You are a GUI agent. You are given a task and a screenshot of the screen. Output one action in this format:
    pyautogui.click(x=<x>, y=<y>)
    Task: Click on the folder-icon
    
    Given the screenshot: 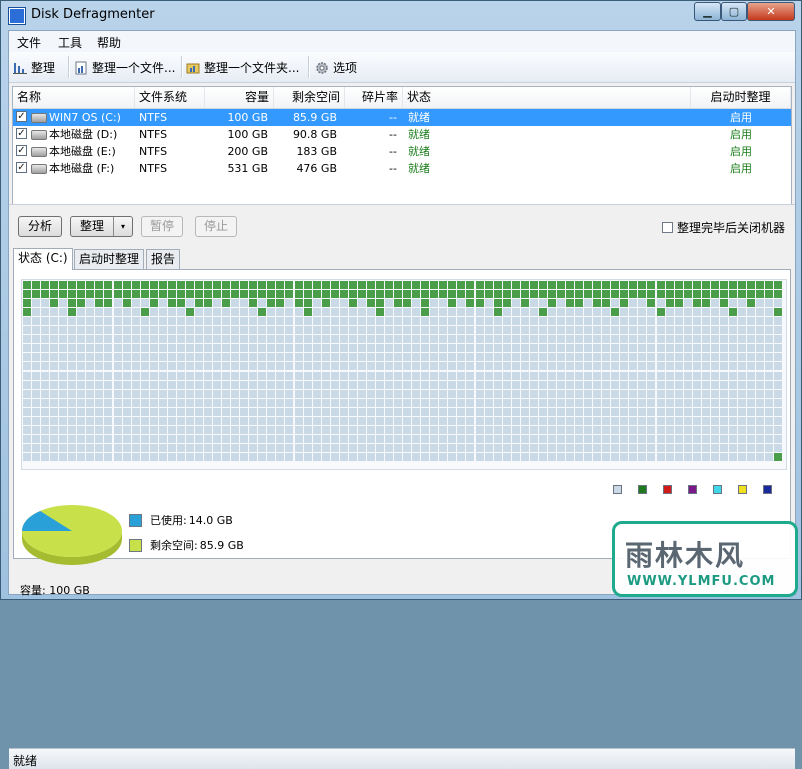 What is the action you would take?
    pyautogui.click(x=193, y=68)
    